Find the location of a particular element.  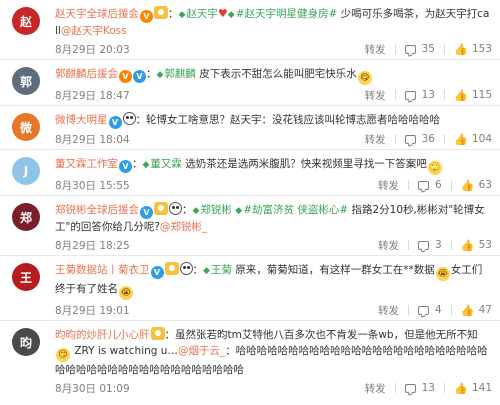

avatar: 郑 is located at coordinates (26, 217).